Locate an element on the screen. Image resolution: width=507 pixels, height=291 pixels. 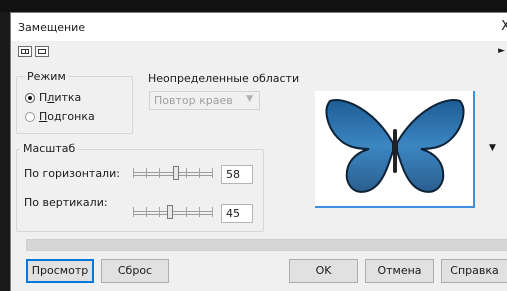
butterfly-image is located at coordinates (395, 146).